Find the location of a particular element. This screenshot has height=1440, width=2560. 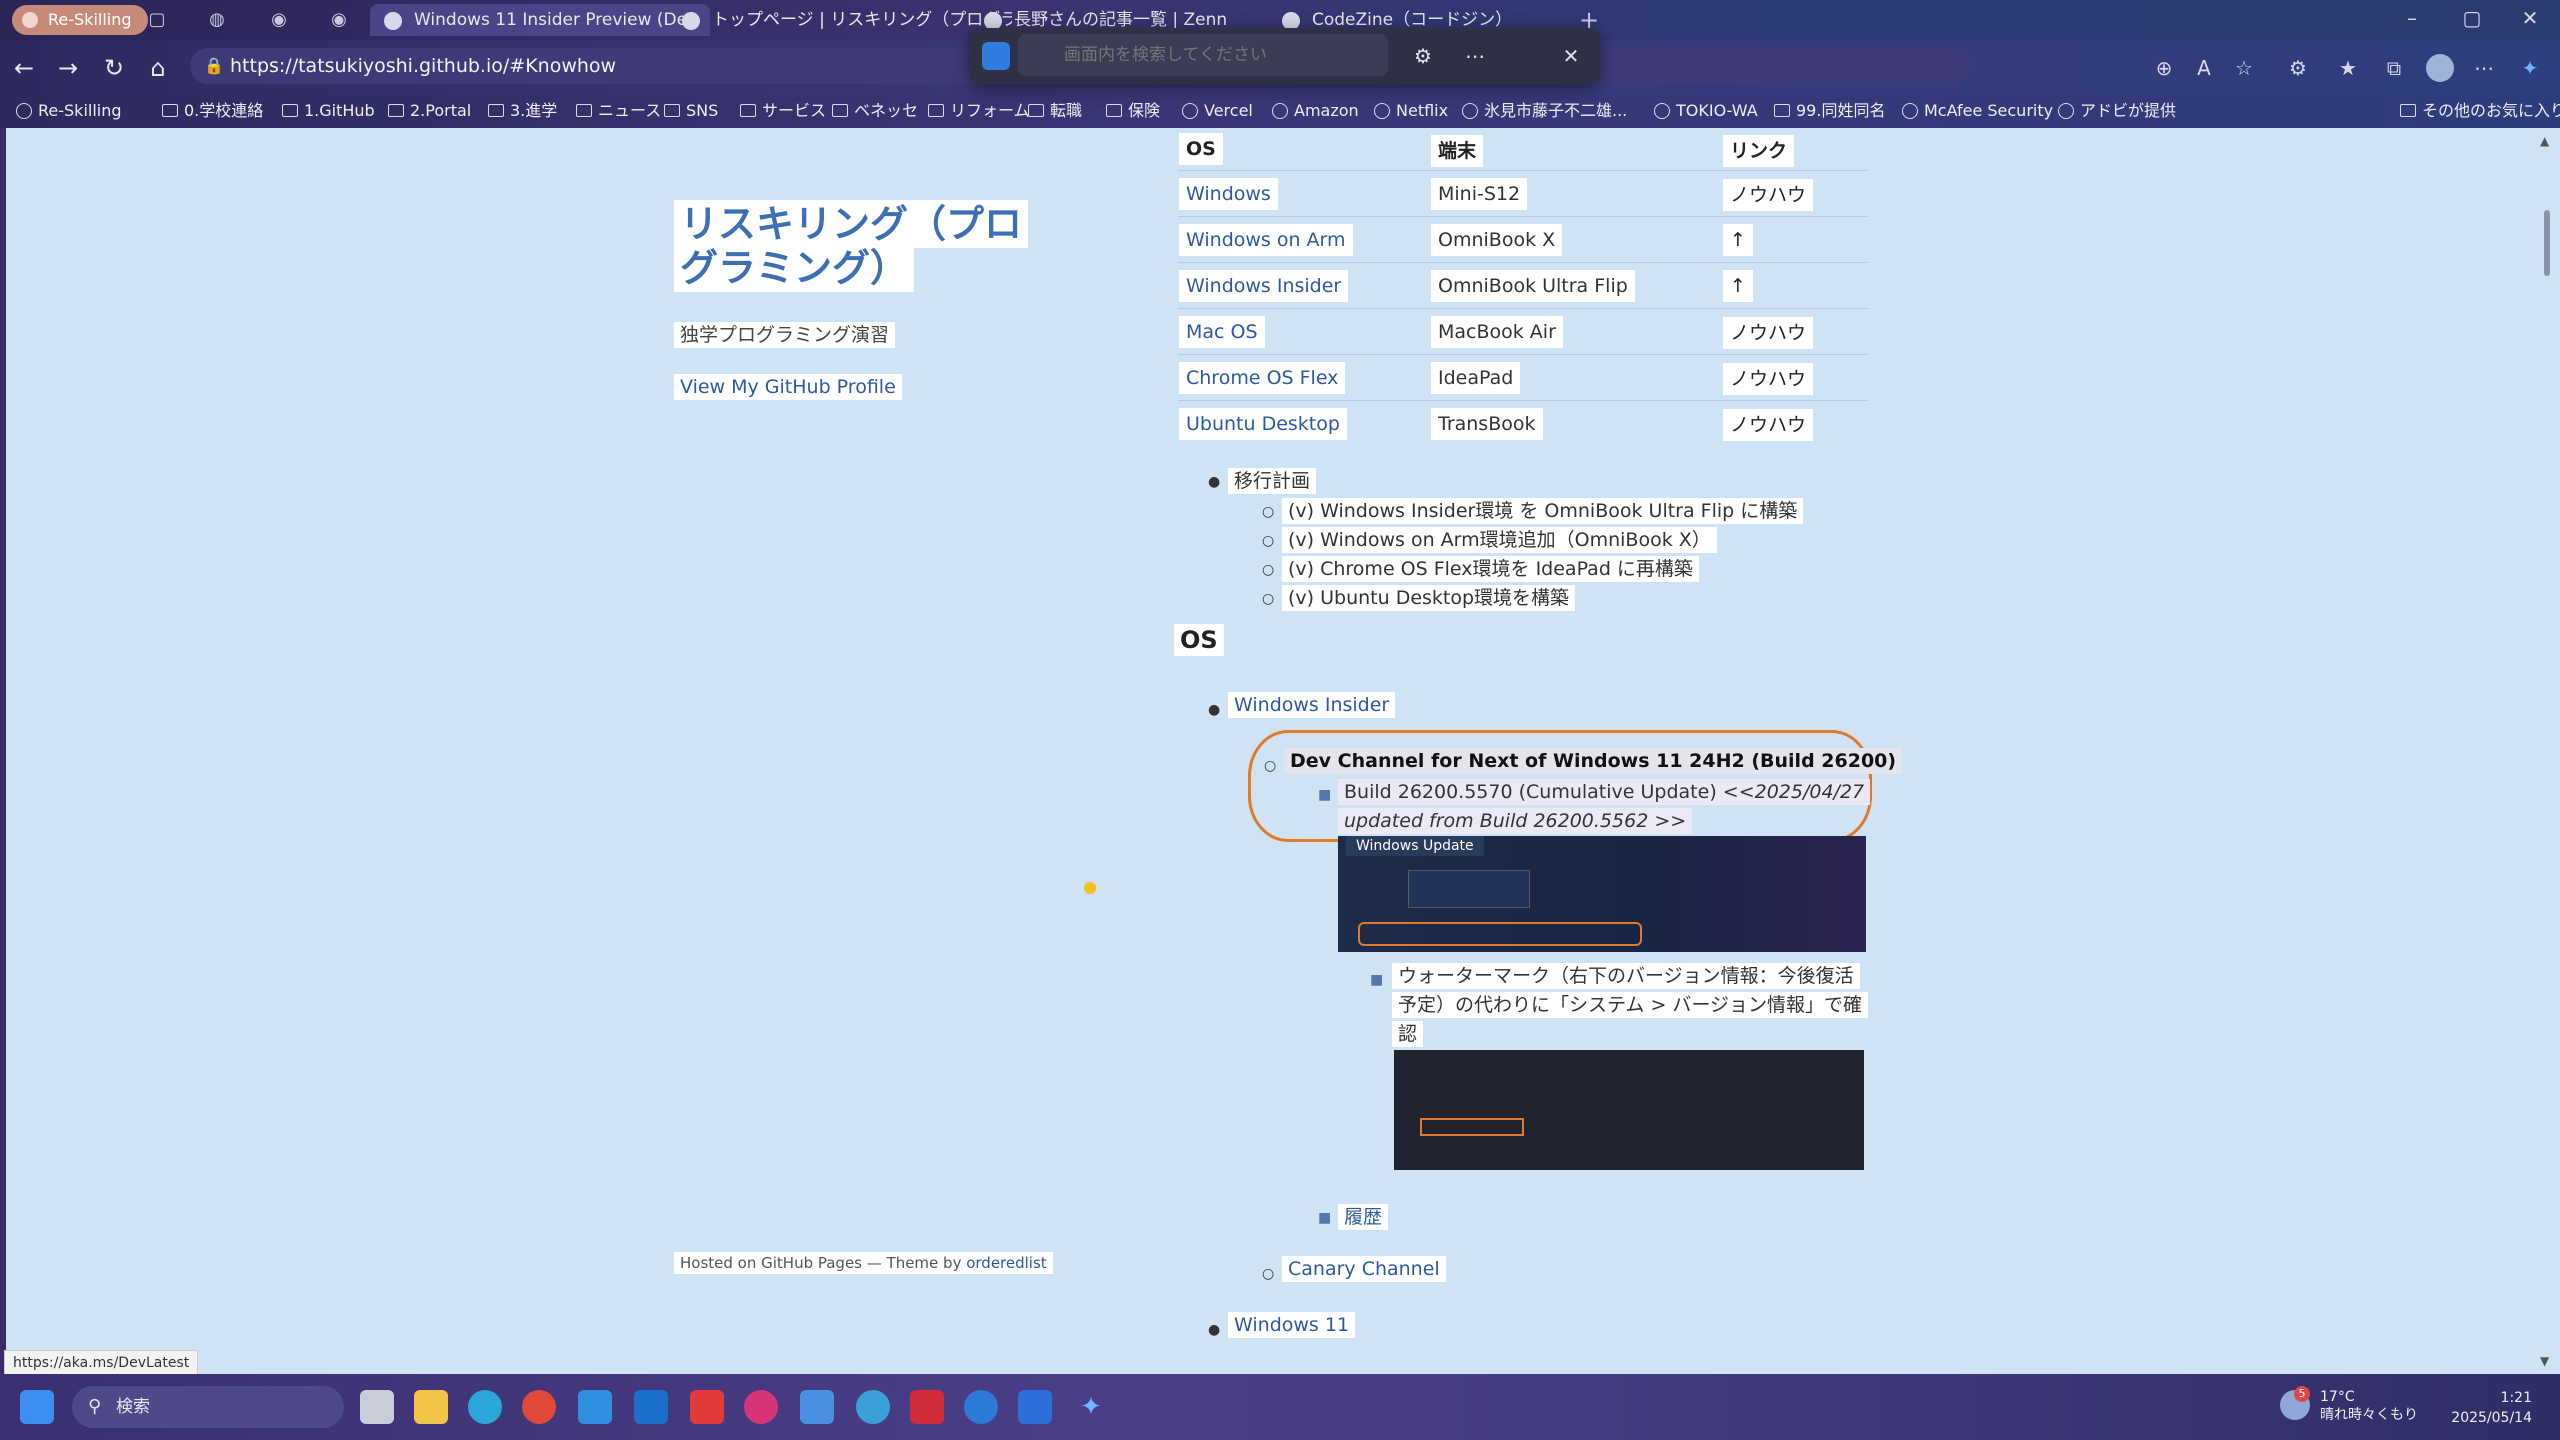

new-tab-icon: + is located at coordinates (1589, 20).